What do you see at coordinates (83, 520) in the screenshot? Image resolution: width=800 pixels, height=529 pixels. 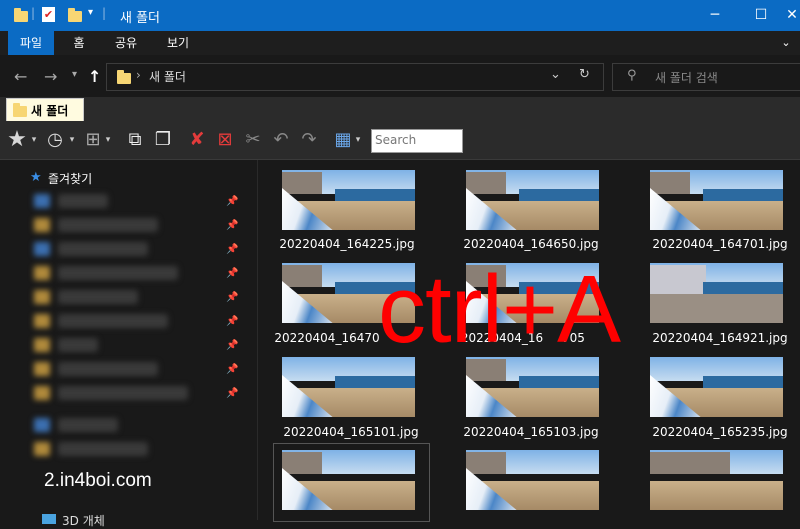 I see `sidebar-3d-objects: 3D 개체` at bounding box center [83, 520].